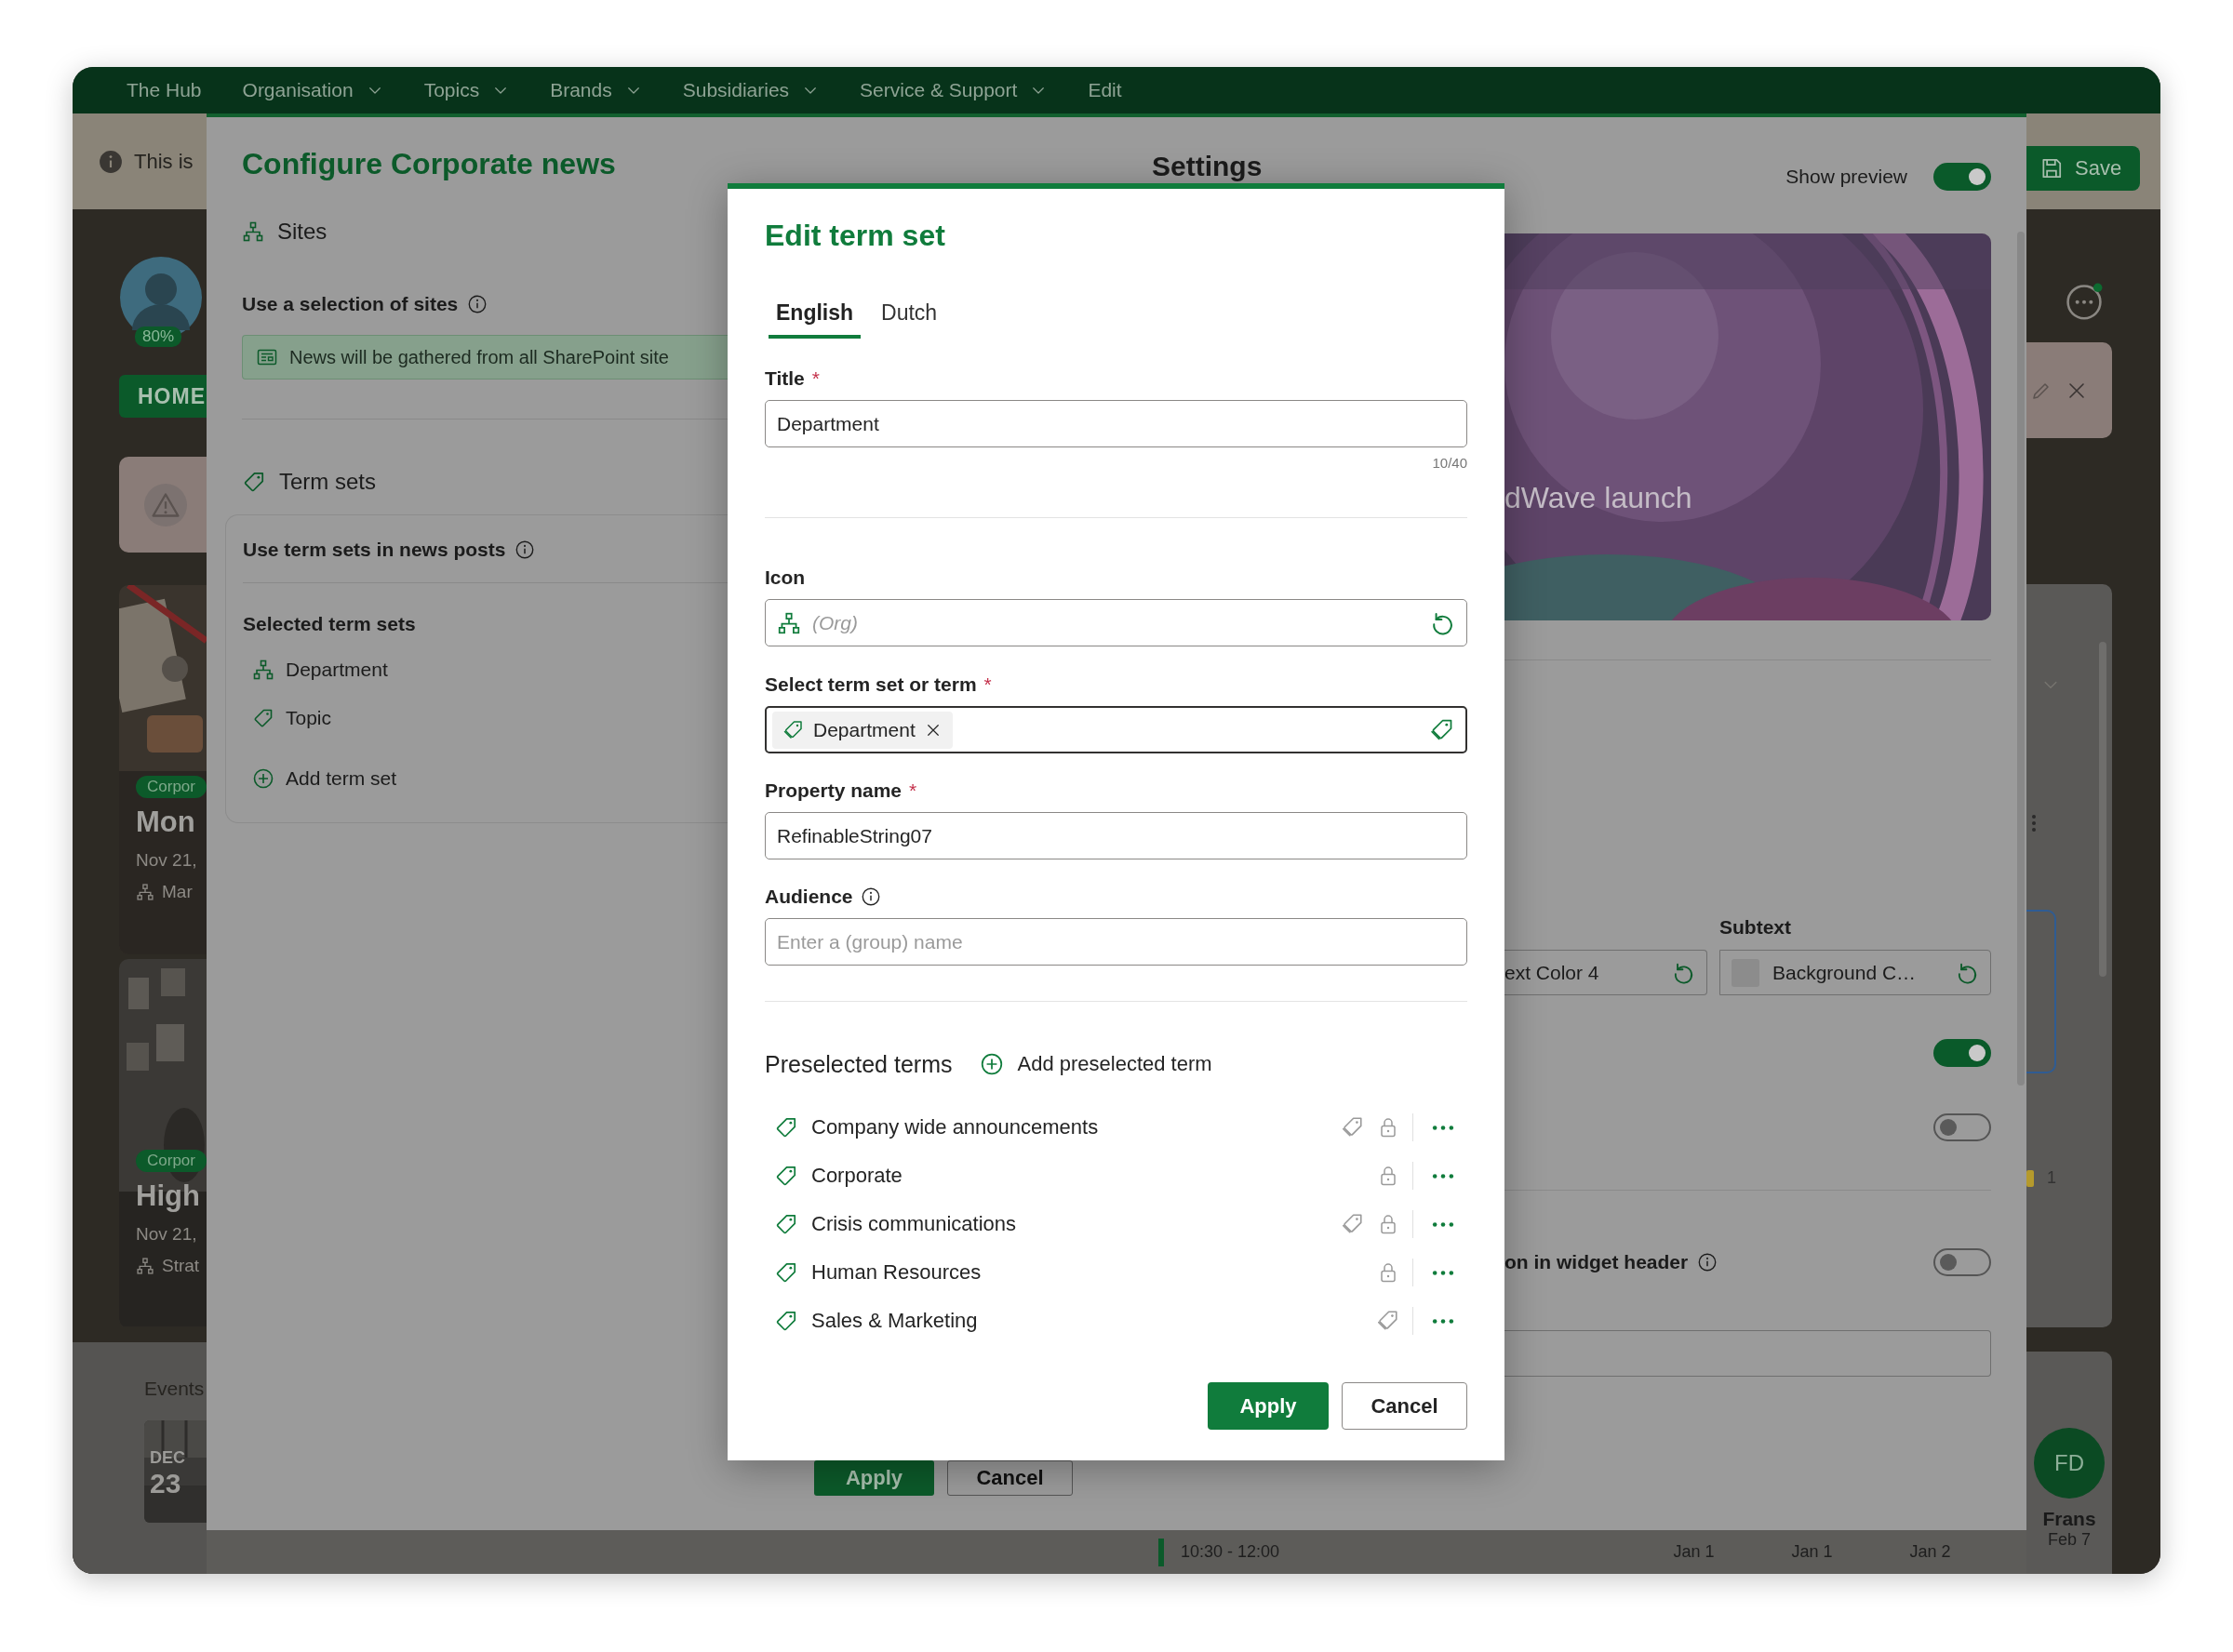 The image size is (2233, 1652). What do you see at coordinates (165, 822) in the screenshot?
I see `news-title: Mon` at bounding box center [165, 822].